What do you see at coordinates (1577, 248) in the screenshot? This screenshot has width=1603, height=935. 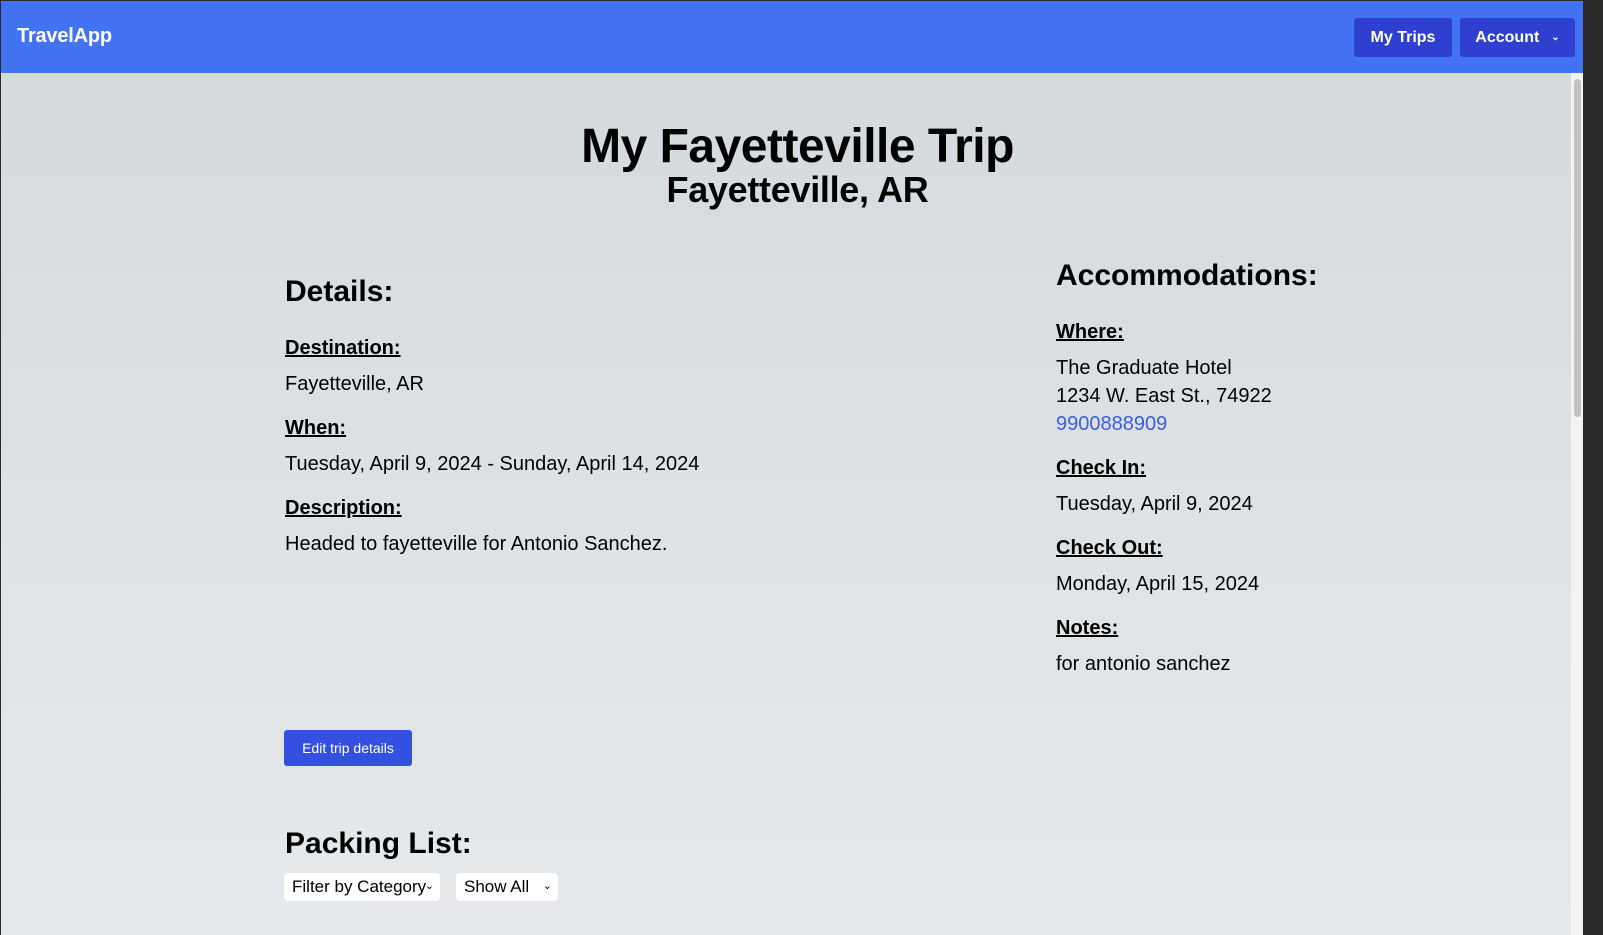 I see `scrollbar-thumb` at bounding box center [1577, 248].